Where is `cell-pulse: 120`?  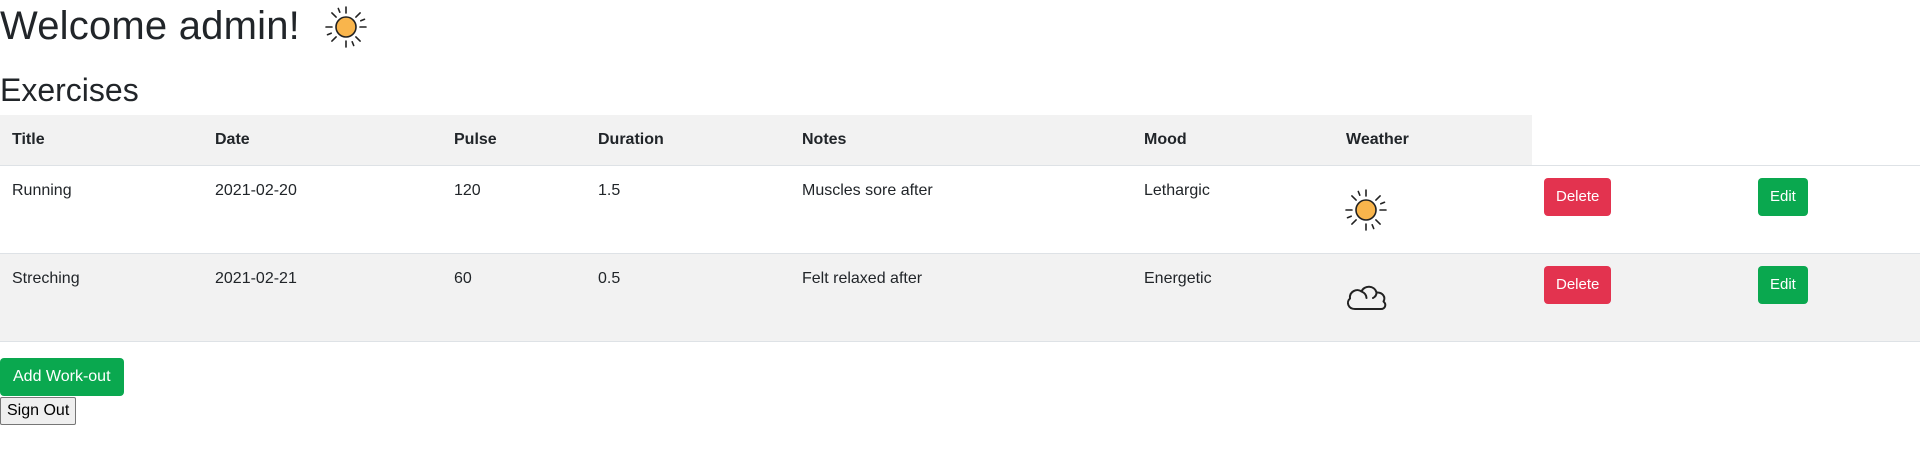 cell-pulse: 120 is located at coordinates (467, 190).